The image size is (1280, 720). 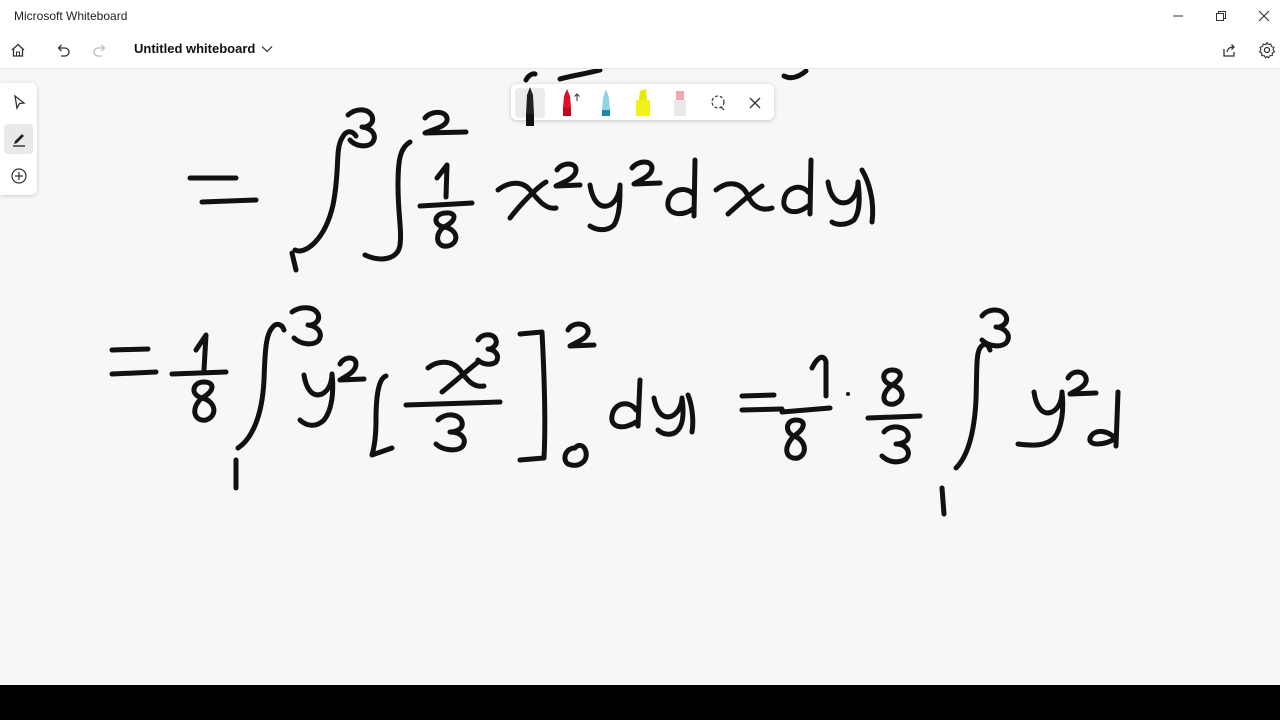 I want to click on red-pen-icon, so click(x=569, y=103).